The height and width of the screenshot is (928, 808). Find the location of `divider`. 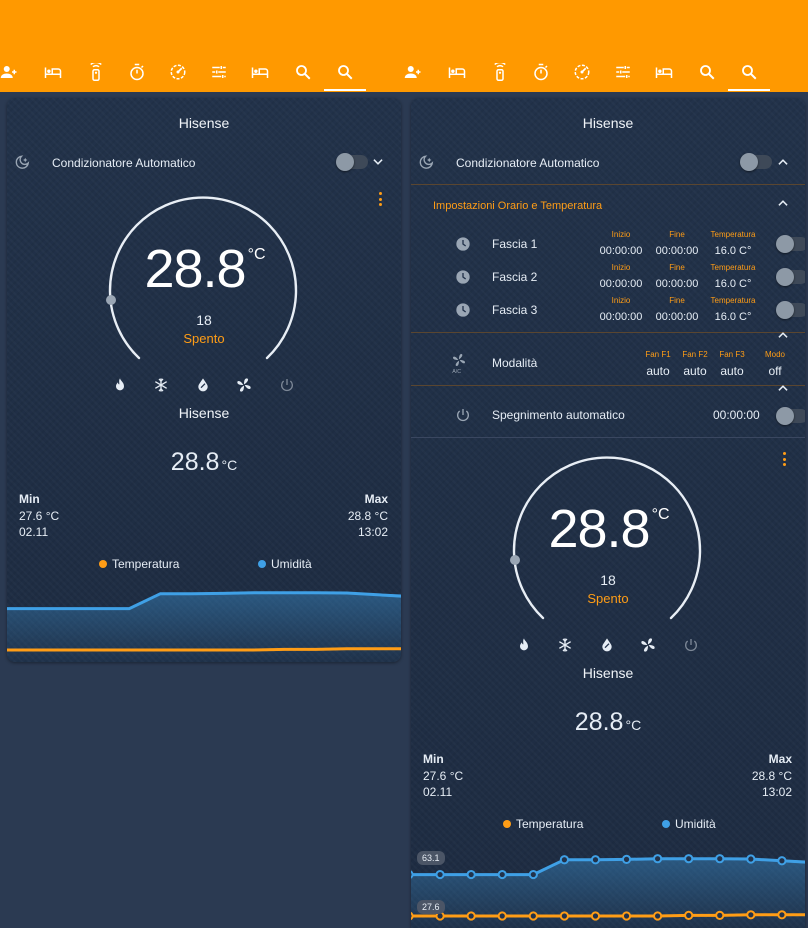

divider is located at coordinates (608, 385).